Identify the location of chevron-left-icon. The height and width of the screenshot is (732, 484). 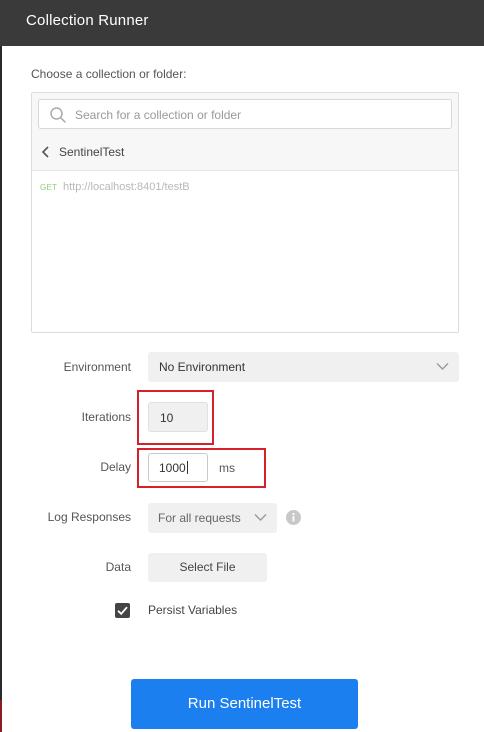
(45, 152).